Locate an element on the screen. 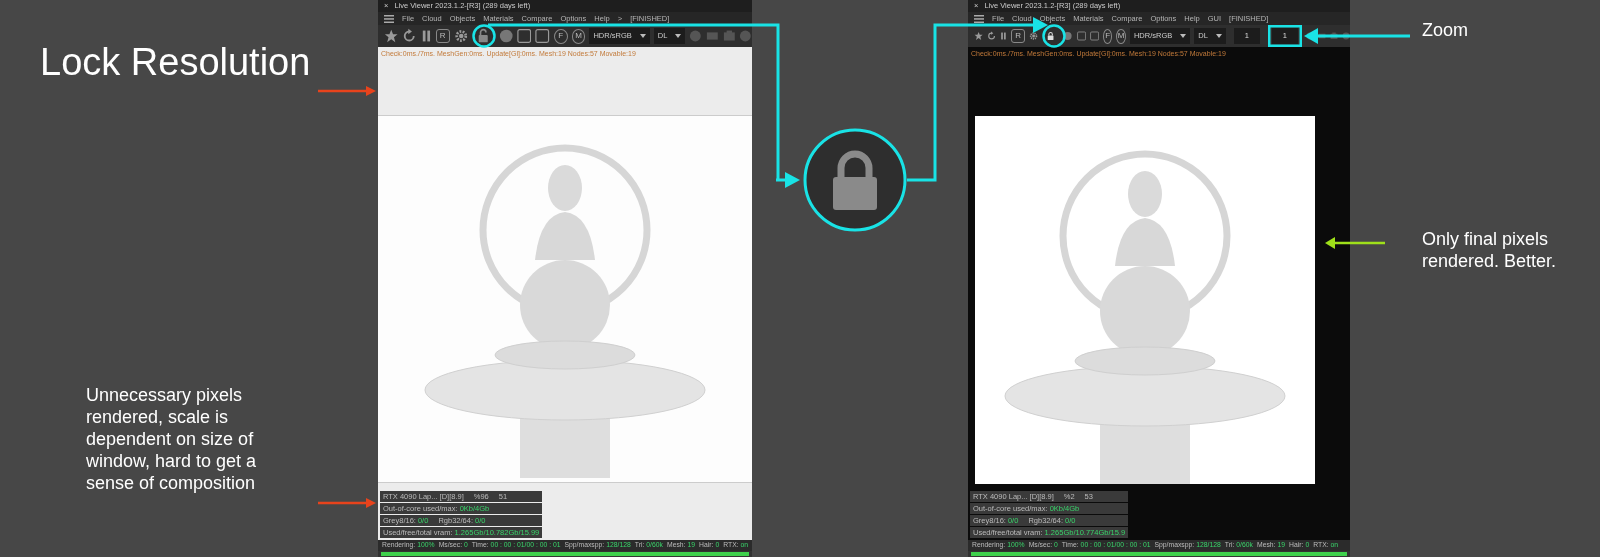  pause-icon is located at coordinates (426, 36).